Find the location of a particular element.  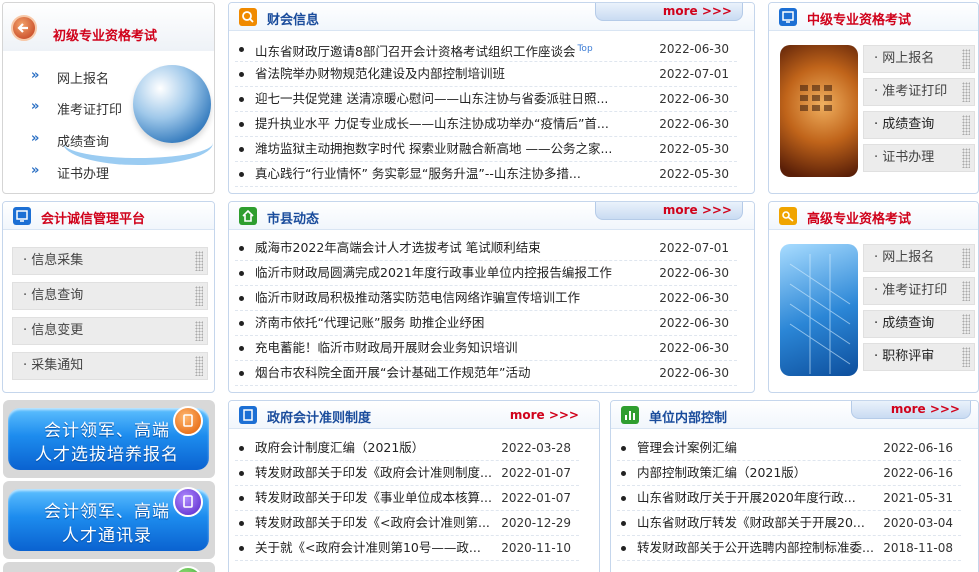

junior-link-4: » 证书办理 is located at coordinates (70, 173).